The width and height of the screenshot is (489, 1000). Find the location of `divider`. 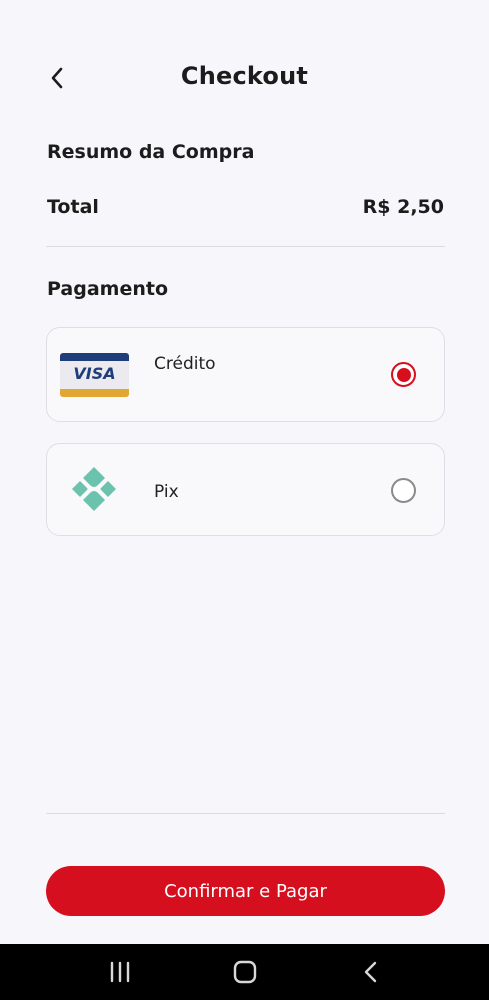

divider is located at coordinates (245, 246).